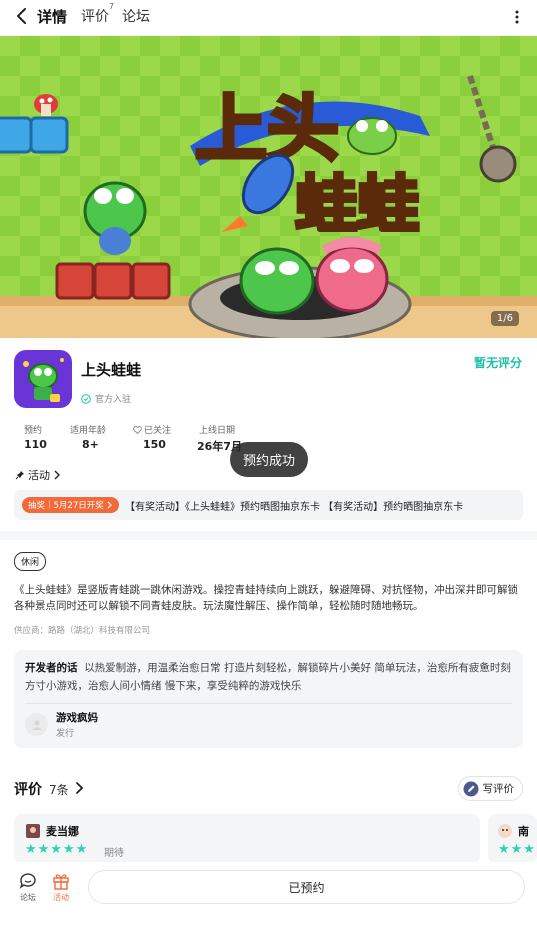 This screenshot has height=926, width=537. I want to click on avatar-icon, so click(36, 725).